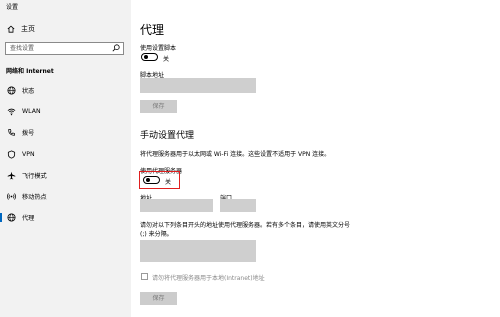  What do you see at coordinates (28, 134) in the screenshot?
I see `sidebar-item-label: 拨号` at bounding box center [28, 134].